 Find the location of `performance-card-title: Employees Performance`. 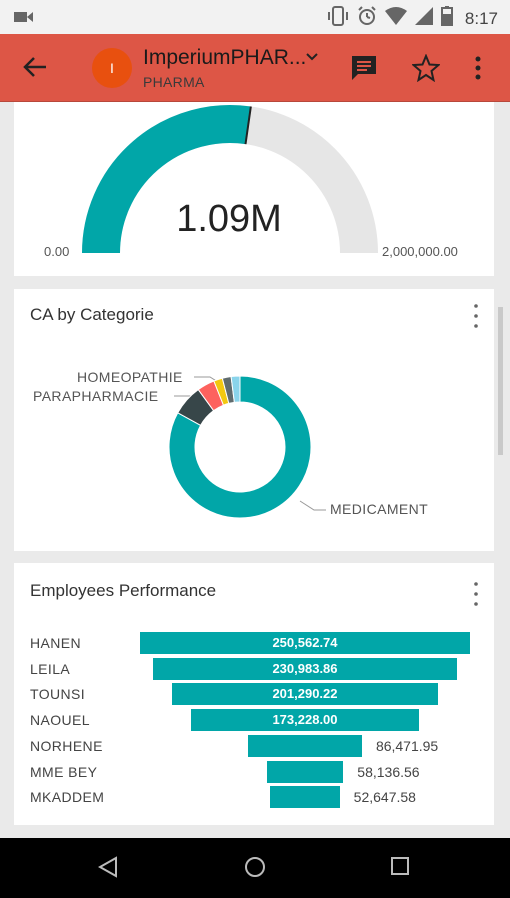

performance-card-title: Employees Performance is located at coordinates (123, 590).